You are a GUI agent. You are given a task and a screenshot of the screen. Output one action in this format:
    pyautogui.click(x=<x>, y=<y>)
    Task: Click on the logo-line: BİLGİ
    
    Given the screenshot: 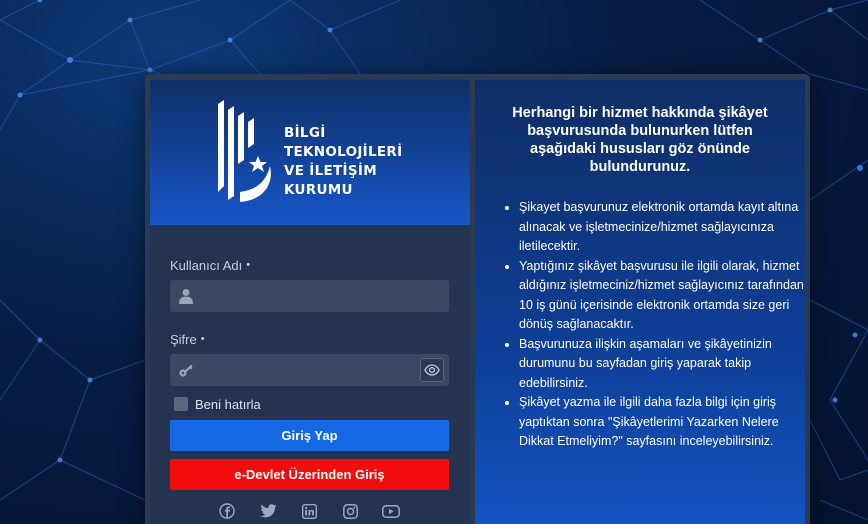 What is the action you would take?
    pyautogui.click(x=305, y=133)
    